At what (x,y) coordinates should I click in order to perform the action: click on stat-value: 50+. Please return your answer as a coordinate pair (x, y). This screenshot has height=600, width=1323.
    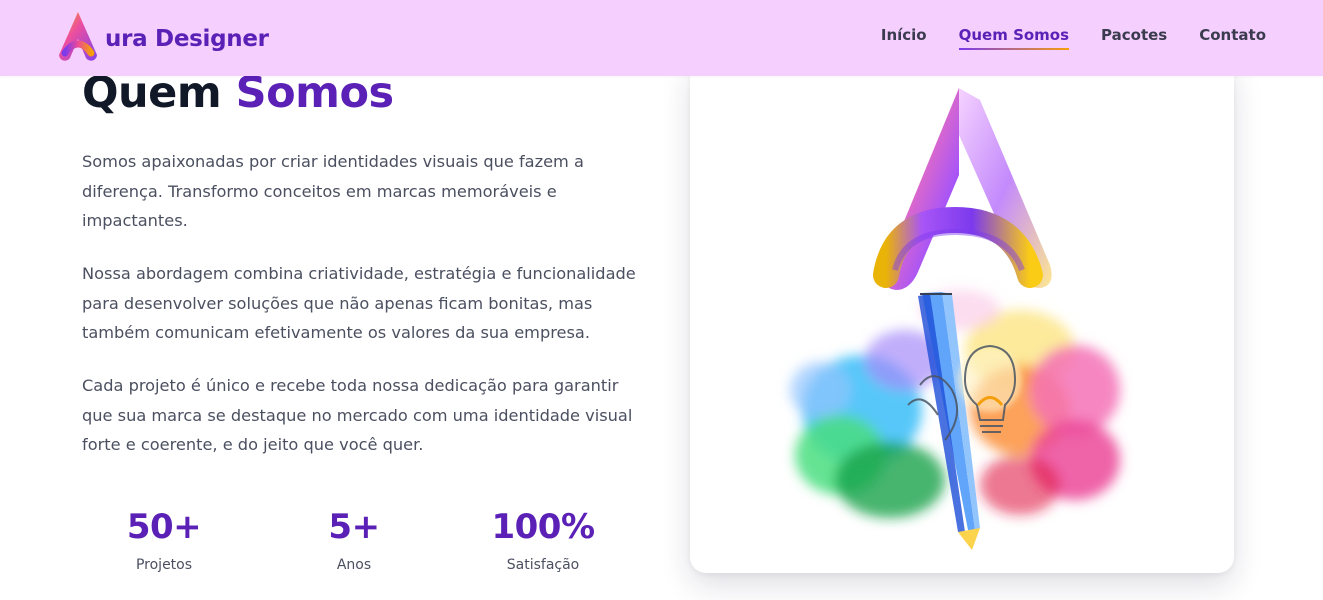
    Looking at the image, I should click on (164, 527).